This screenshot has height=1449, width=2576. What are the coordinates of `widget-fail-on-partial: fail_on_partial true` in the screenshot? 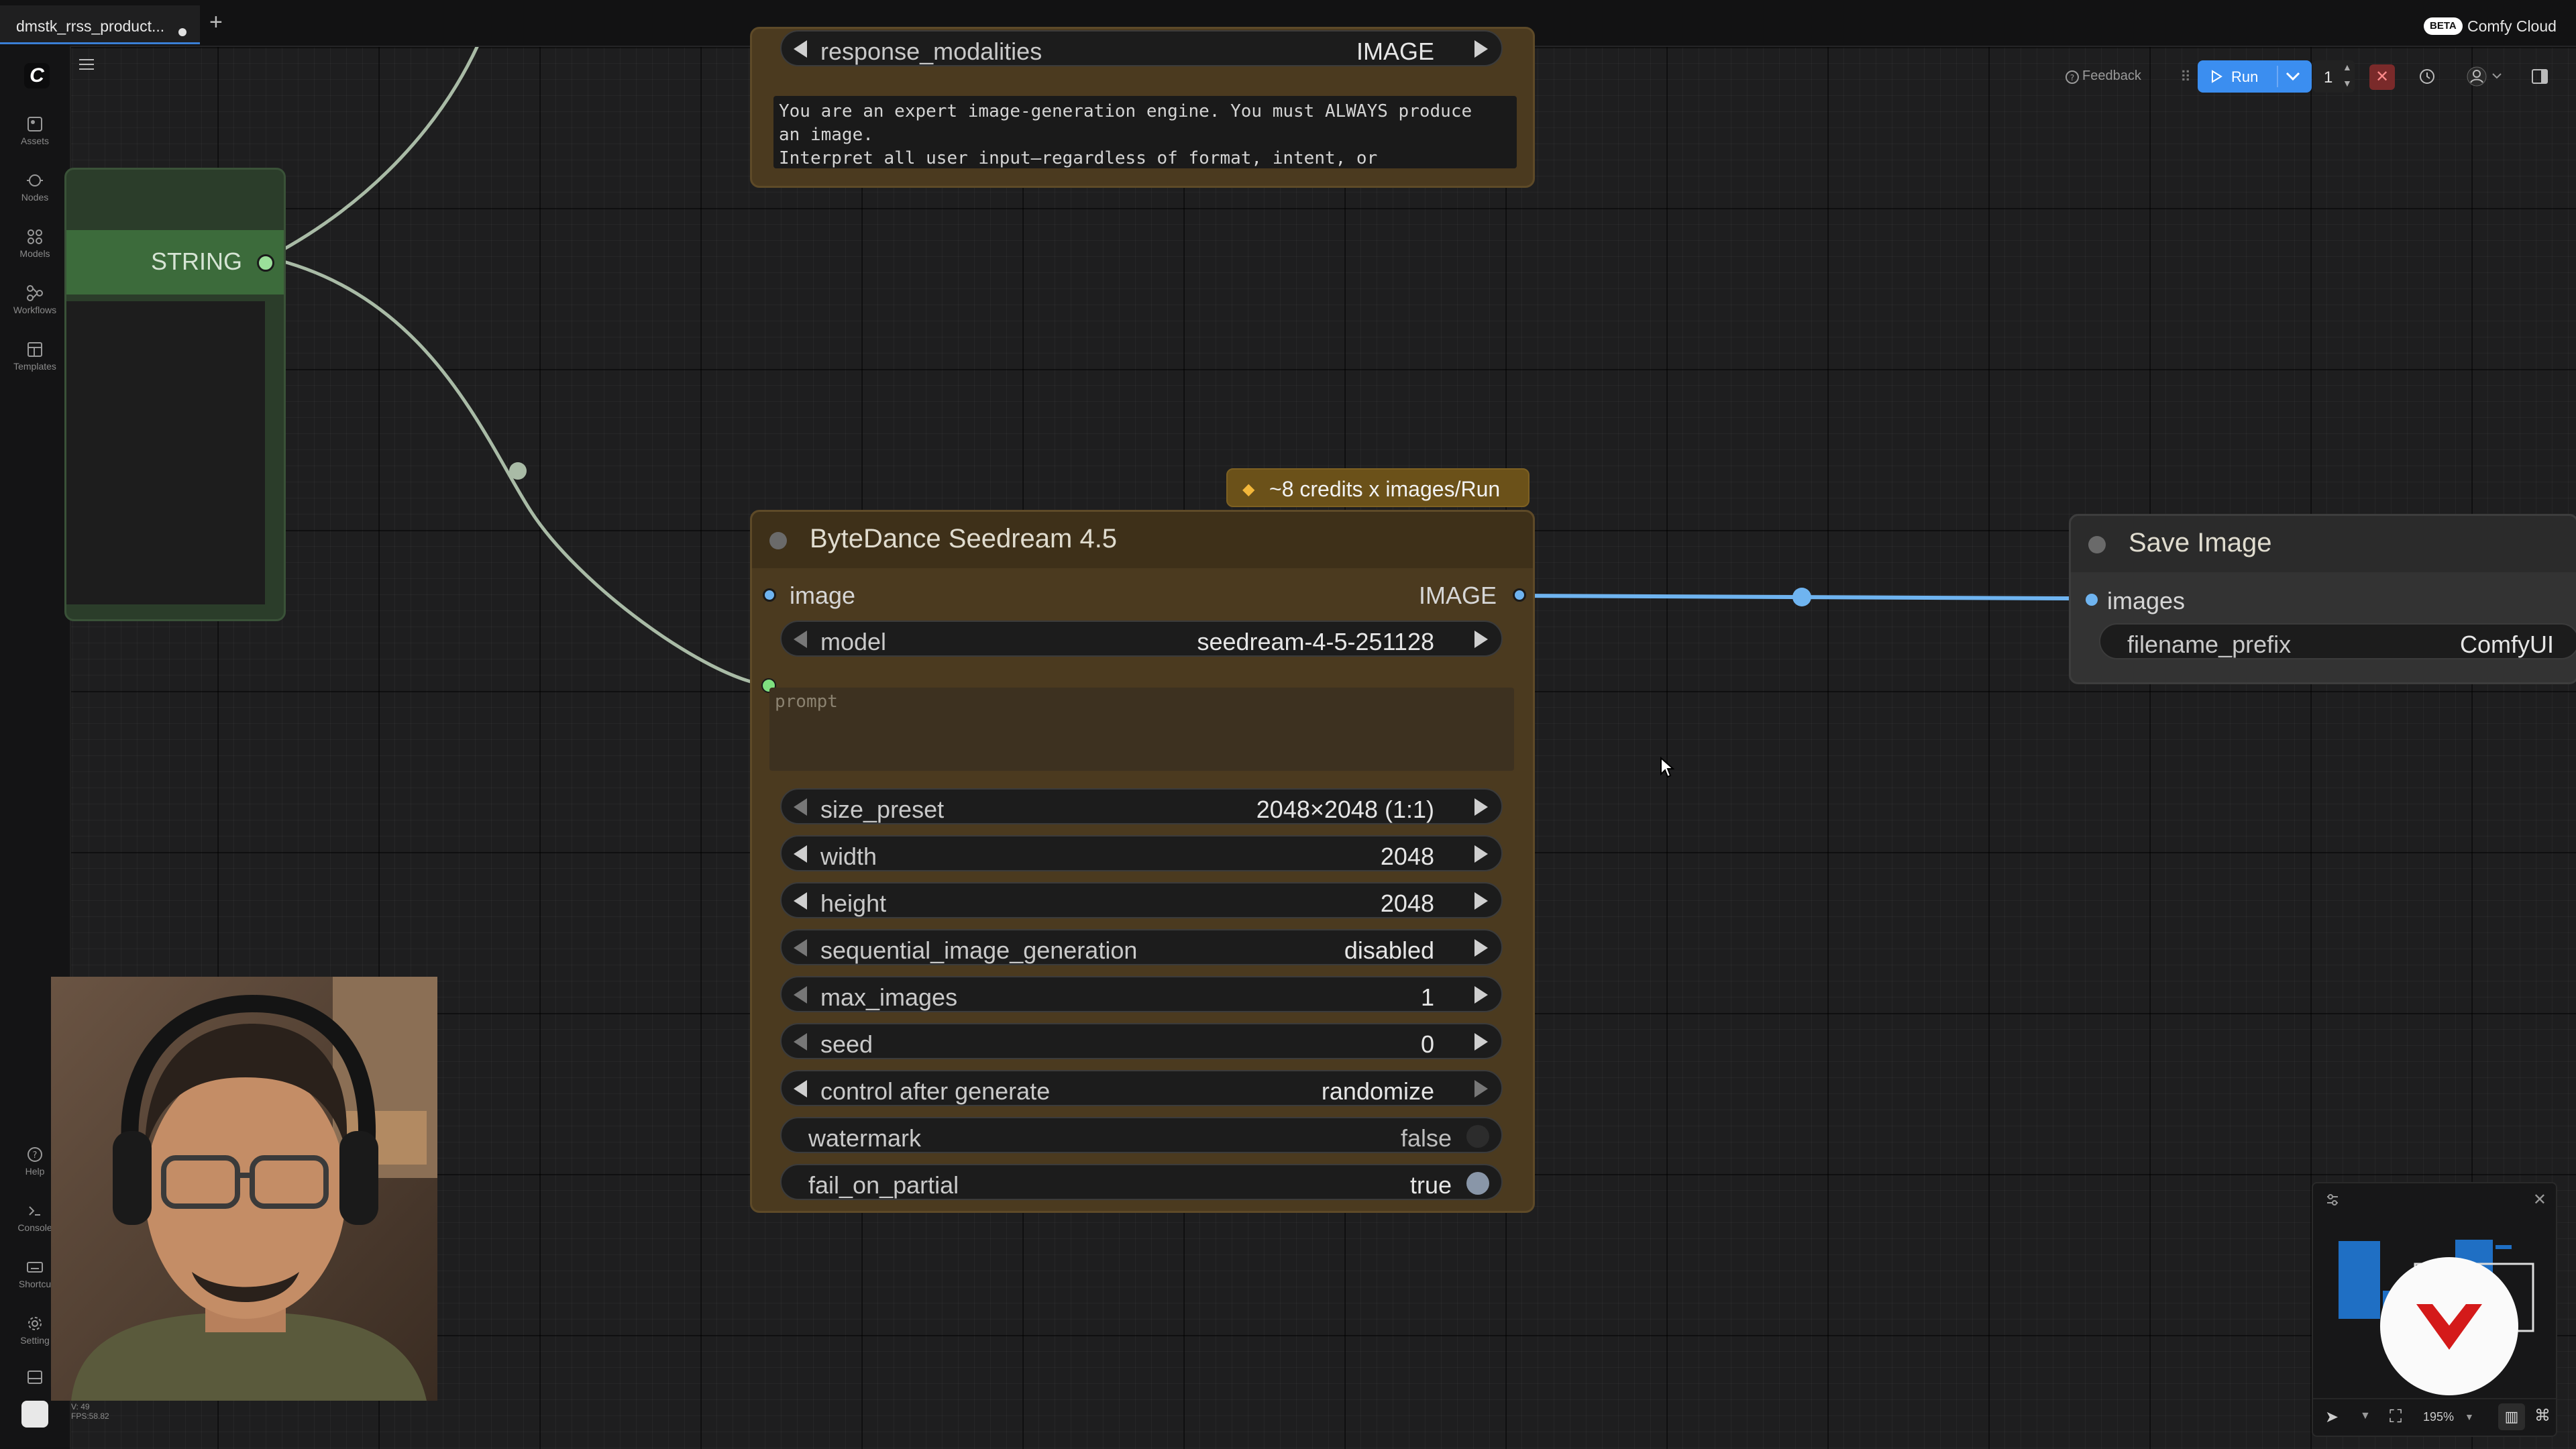 It's located at (1141, 1182).